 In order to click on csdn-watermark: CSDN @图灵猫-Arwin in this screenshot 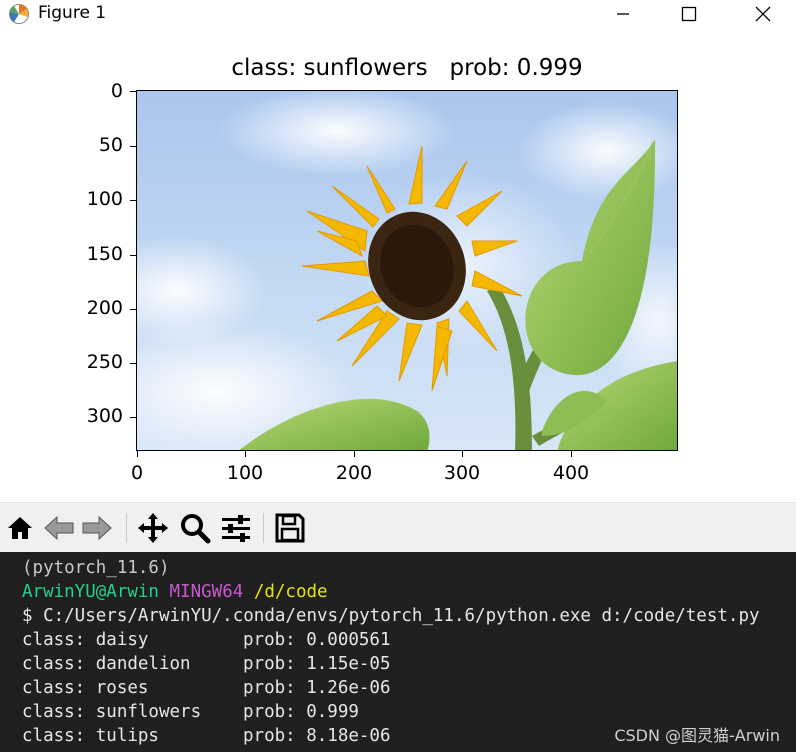, I will do `click(697, 735)`.